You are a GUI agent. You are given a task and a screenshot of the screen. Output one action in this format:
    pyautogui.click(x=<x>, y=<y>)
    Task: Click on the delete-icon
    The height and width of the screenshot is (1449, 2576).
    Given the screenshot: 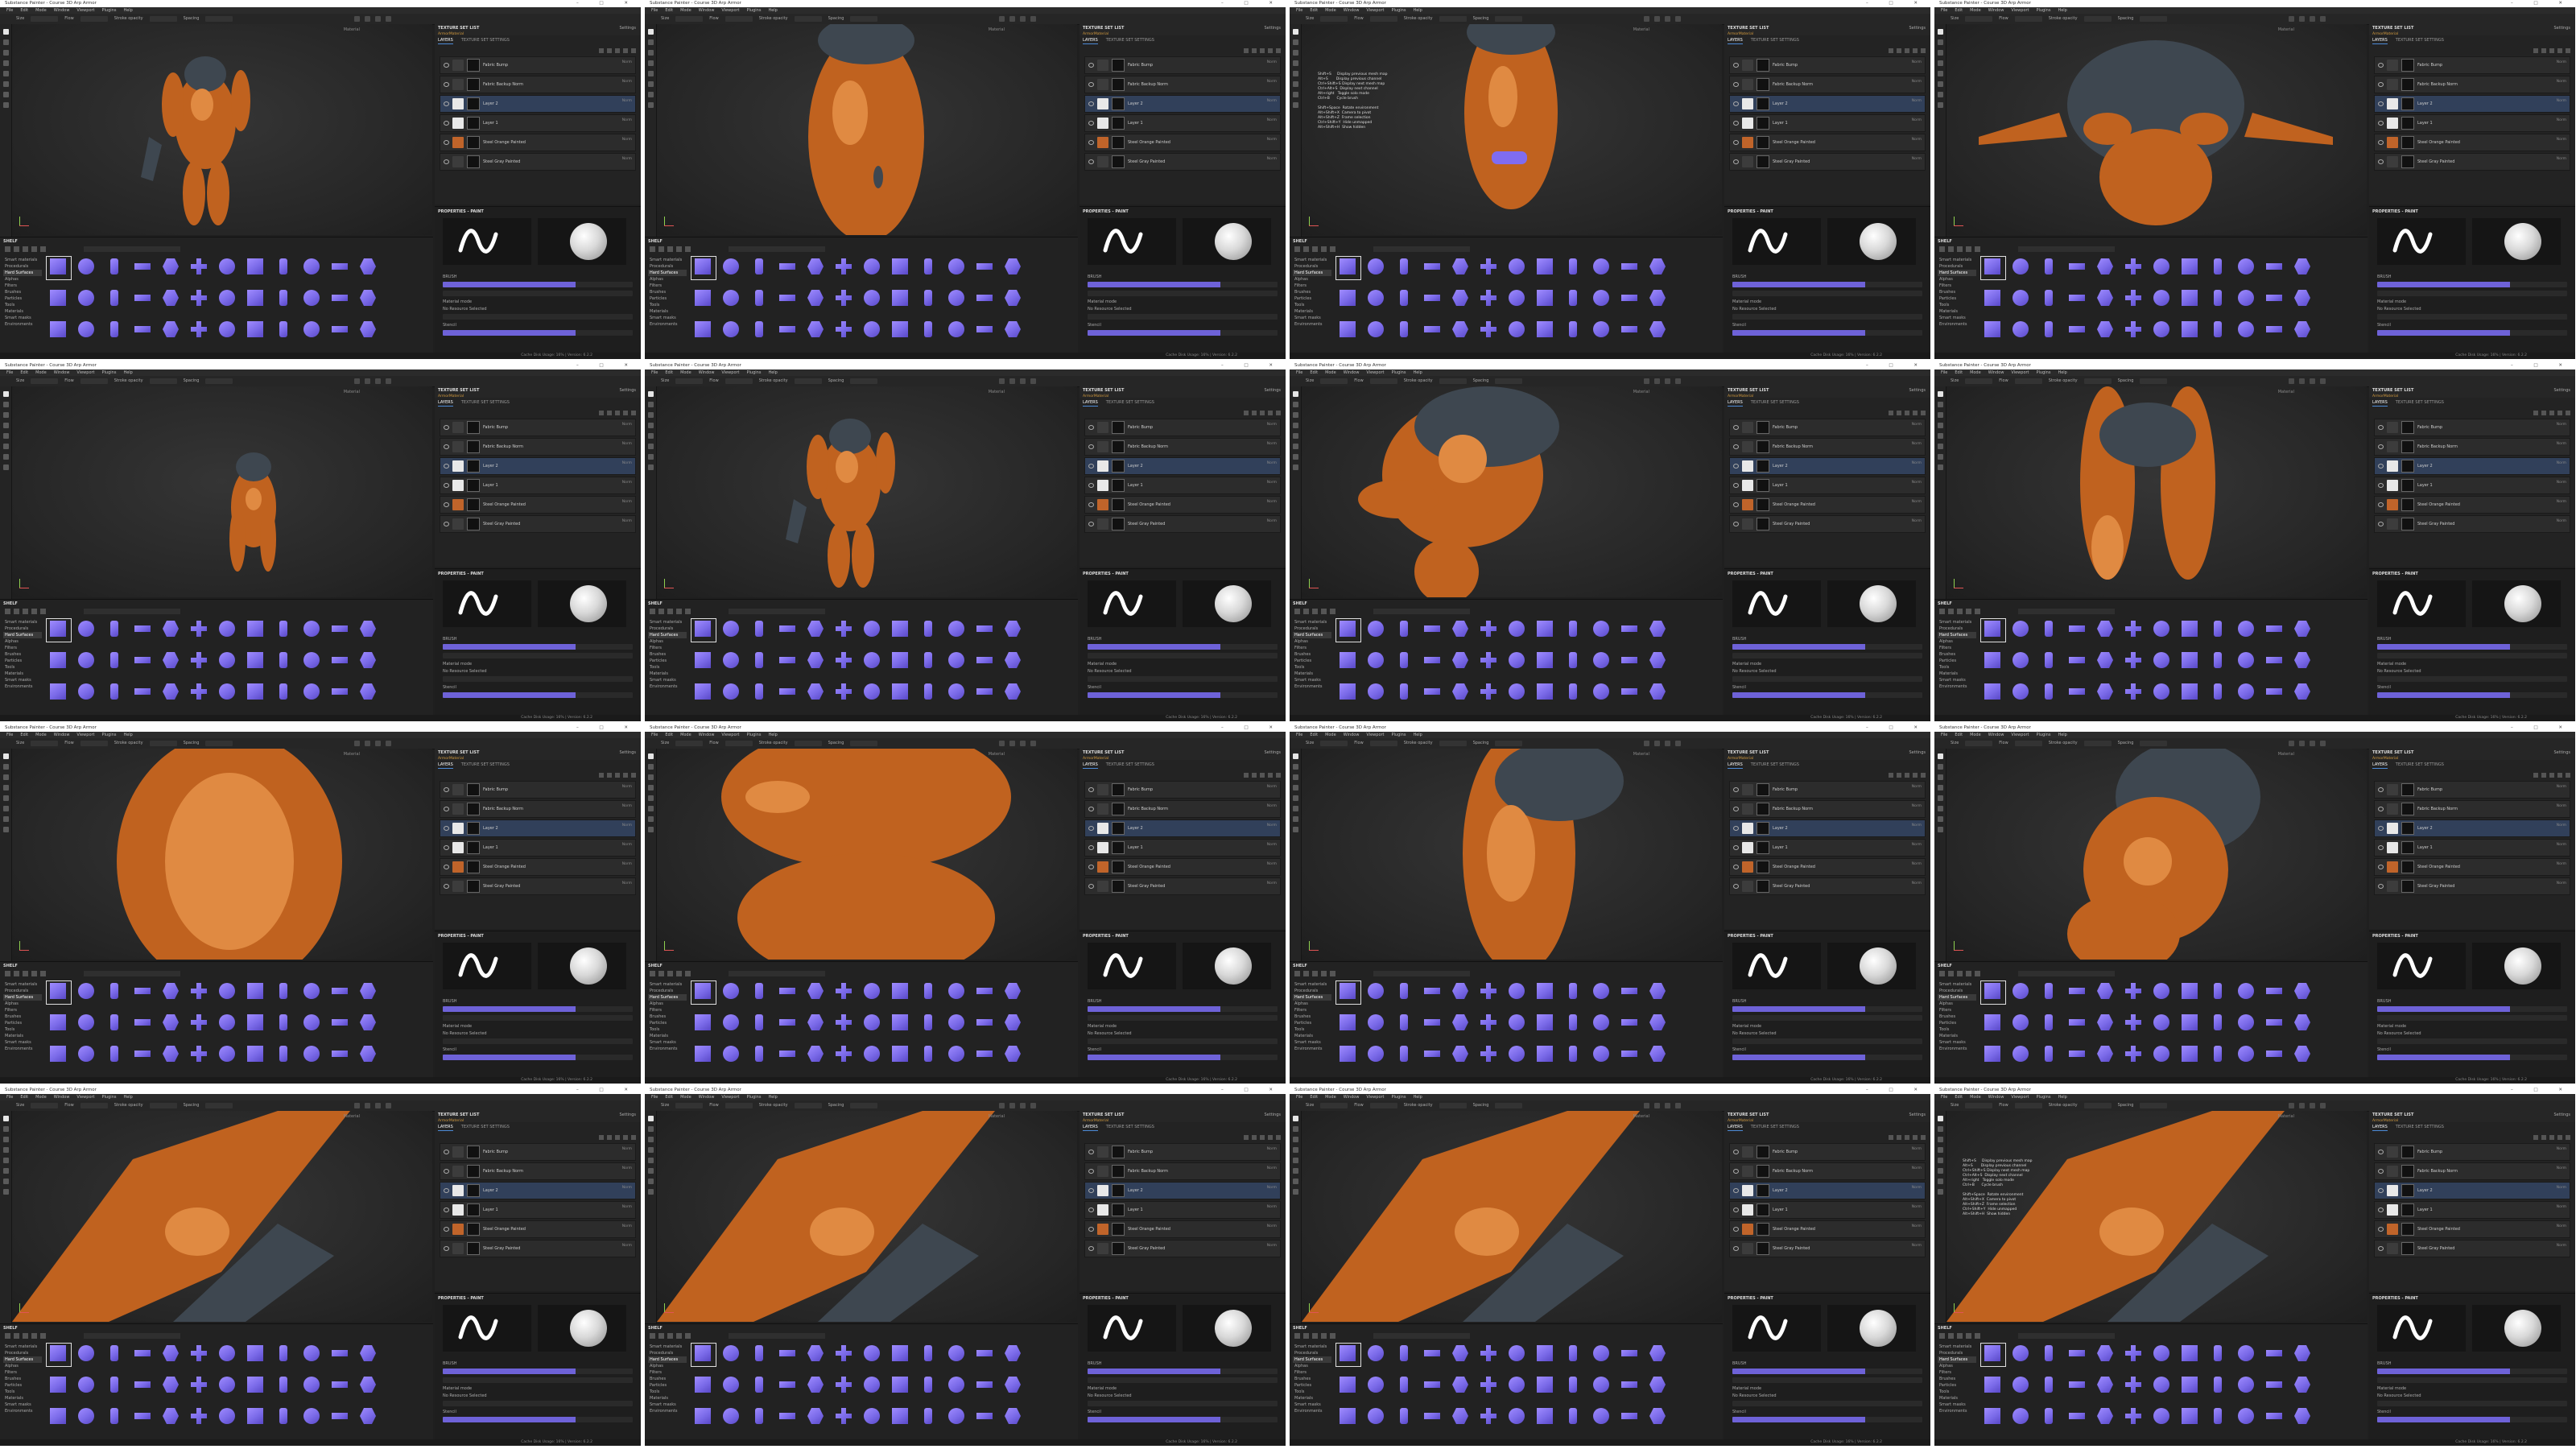 What is the action you would take?
    pyautogui.click(x=633, y=775)
    